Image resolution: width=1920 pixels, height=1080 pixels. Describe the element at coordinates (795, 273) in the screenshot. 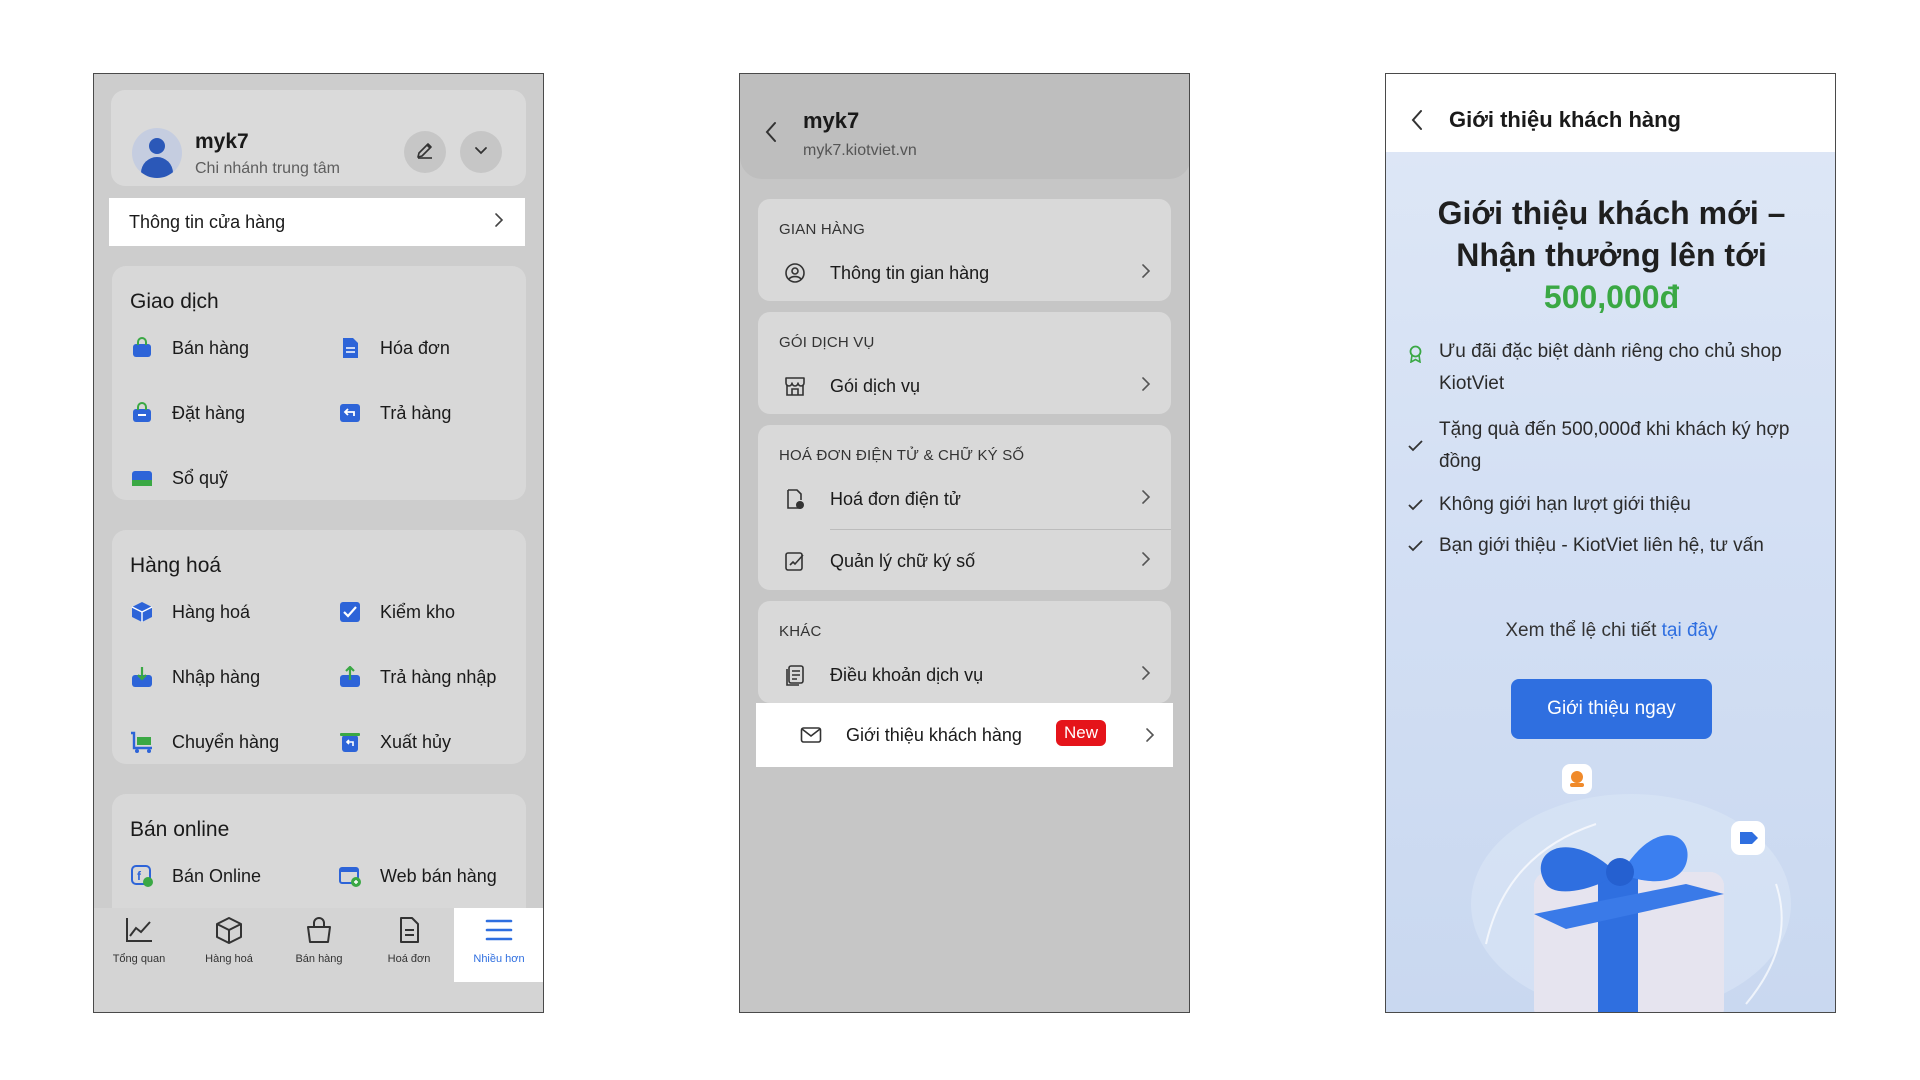

I see `user-circle-icon` at that location.